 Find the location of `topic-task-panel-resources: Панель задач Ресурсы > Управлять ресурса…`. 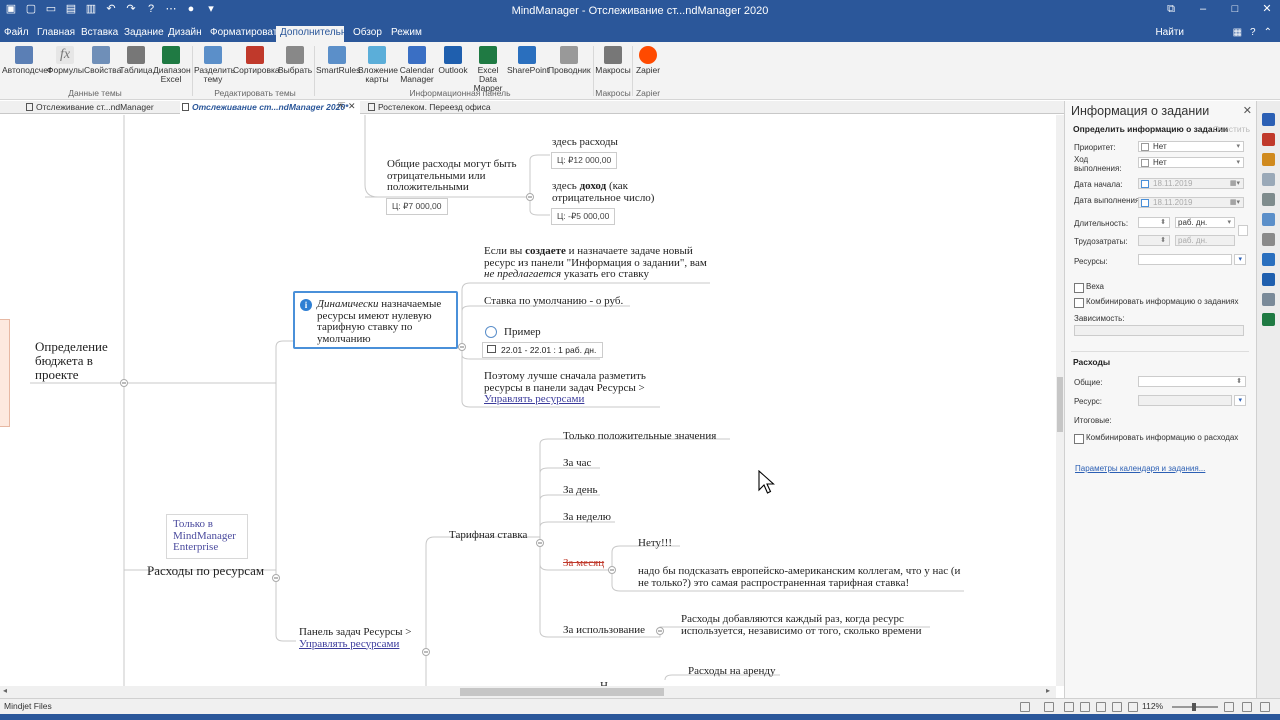

topic-task-panel-resources: Панель задач Ресурсы > Управлять ресурса… is located at coordinates (359, 638).